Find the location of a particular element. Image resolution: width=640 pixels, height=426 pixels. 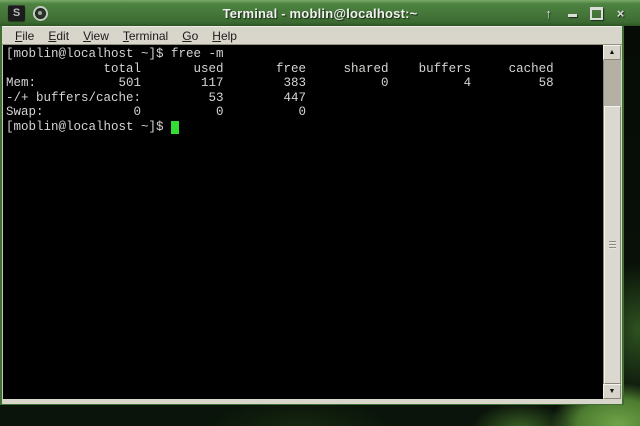

shade-window-icon: ↑ is located at coordinates (548, 13).